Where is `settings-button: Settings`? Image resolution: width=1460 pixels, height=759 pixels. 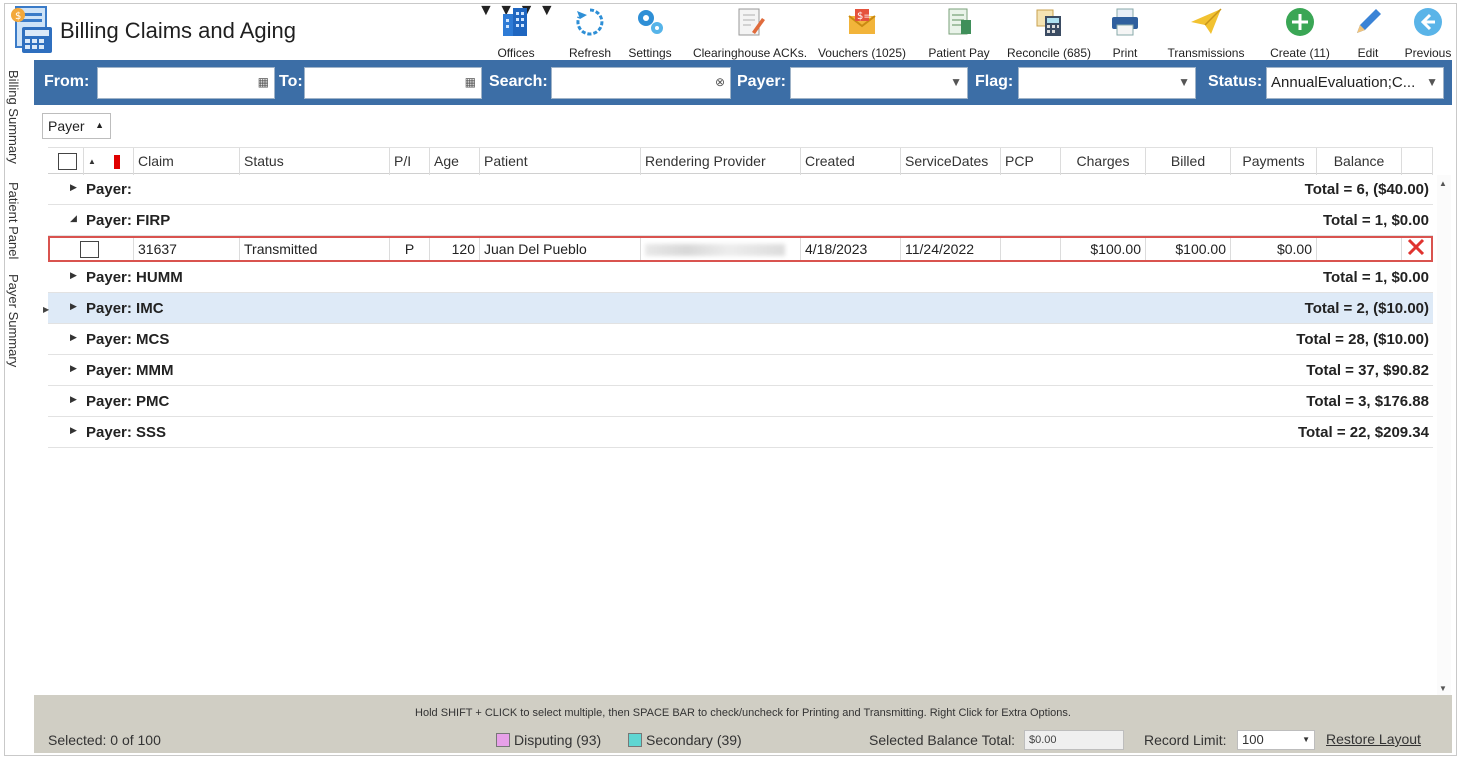 settings-button: Settings is located at coordinates (650, 32).